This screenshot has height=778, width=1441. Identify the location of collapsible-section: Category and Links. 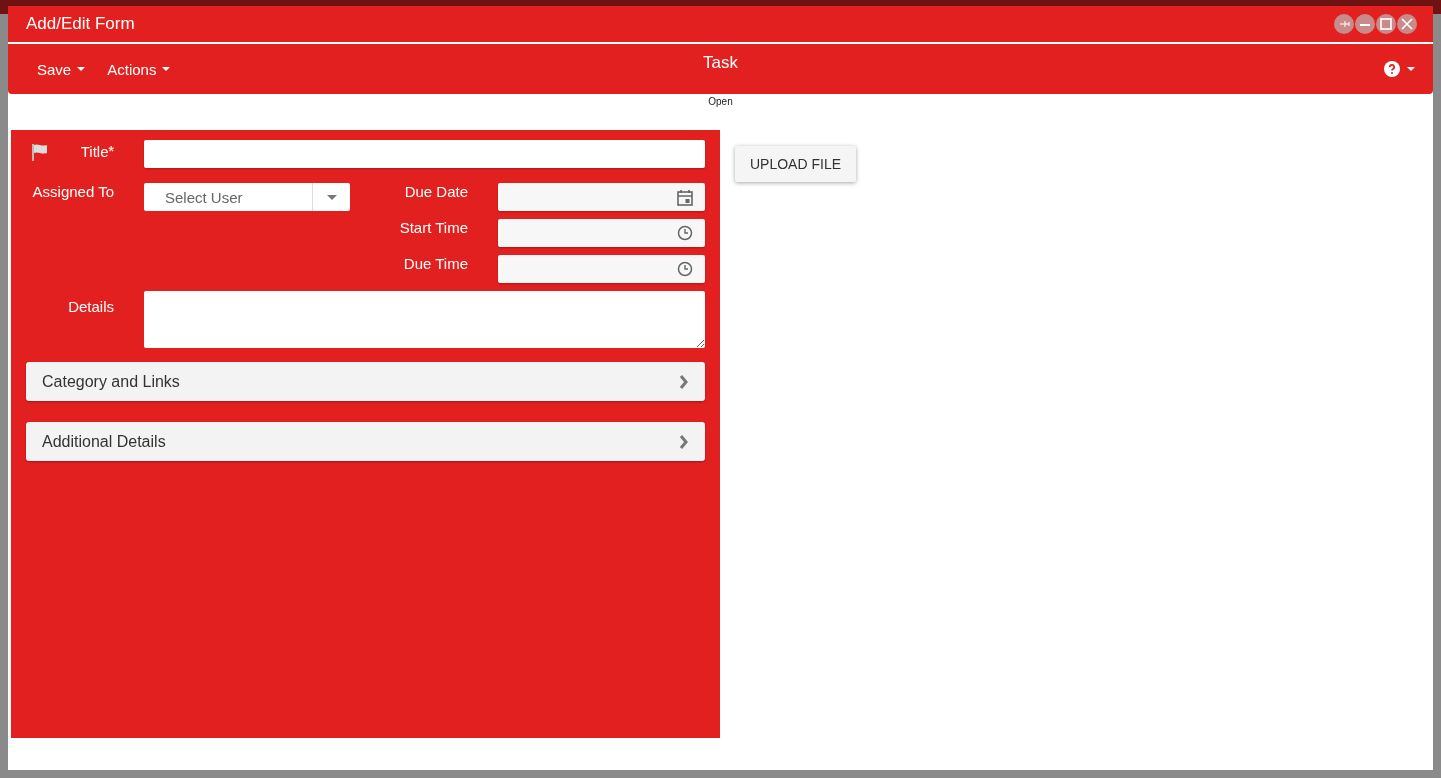
(365, 381).